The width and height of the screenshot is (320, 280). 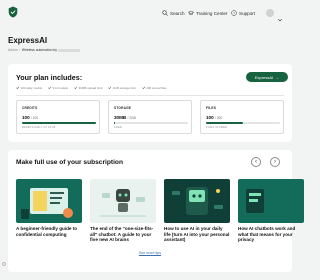 What do you see at coordinates (150, 117) in the screenshot?
I see `storage-stat: STORAGE 30MB / 2GB USED` at bounding box center [150, 117].